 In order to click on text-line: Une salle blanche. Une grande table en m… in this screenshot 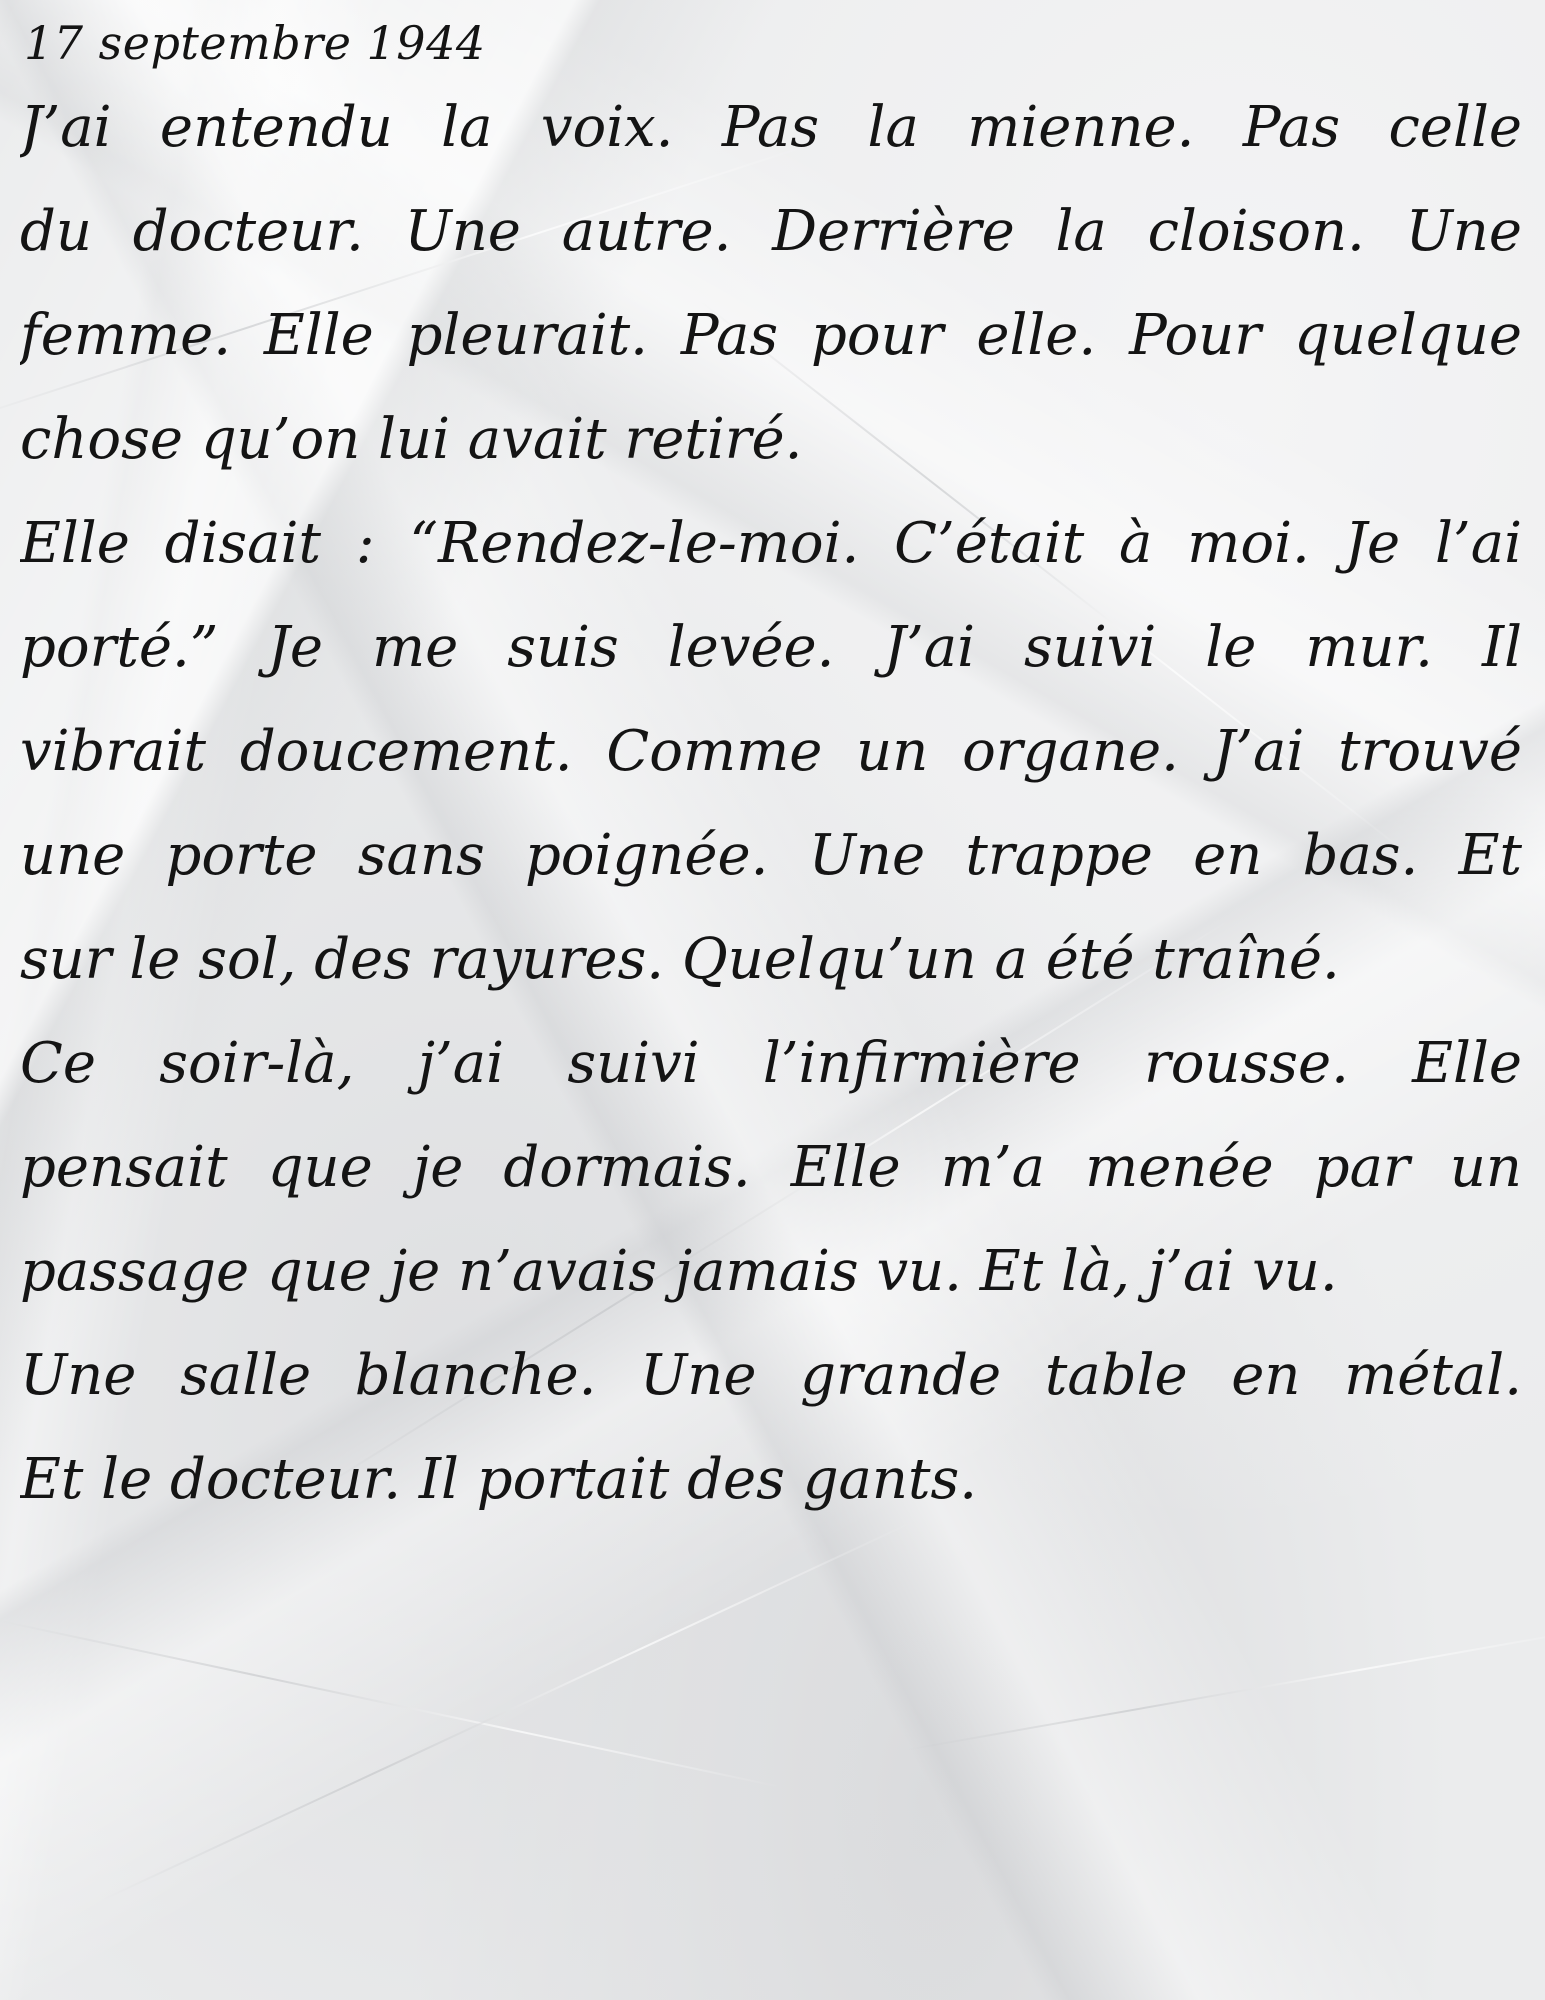, I will do `click(771, 1375)`.